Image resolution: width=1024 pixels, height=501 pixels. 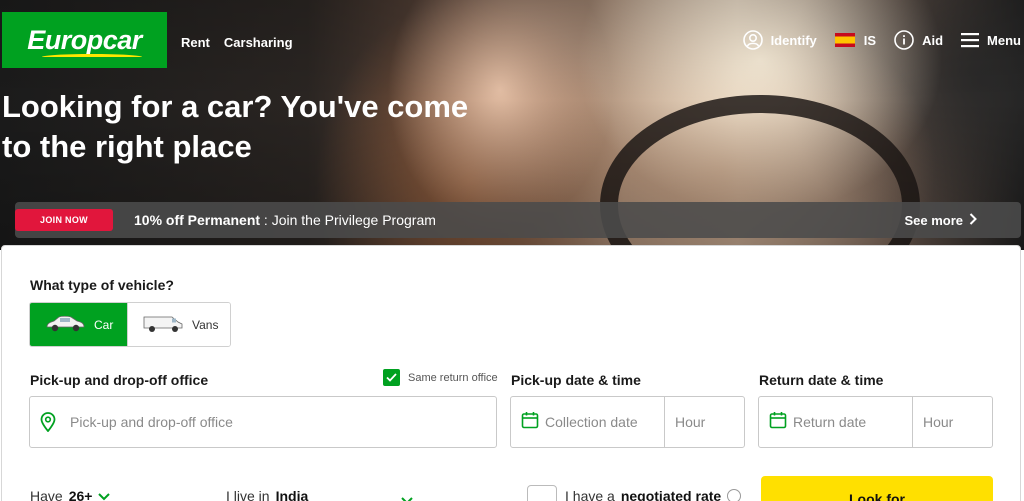 I want to click on europcar-logo: Europcar, so click(x=84, y=40).